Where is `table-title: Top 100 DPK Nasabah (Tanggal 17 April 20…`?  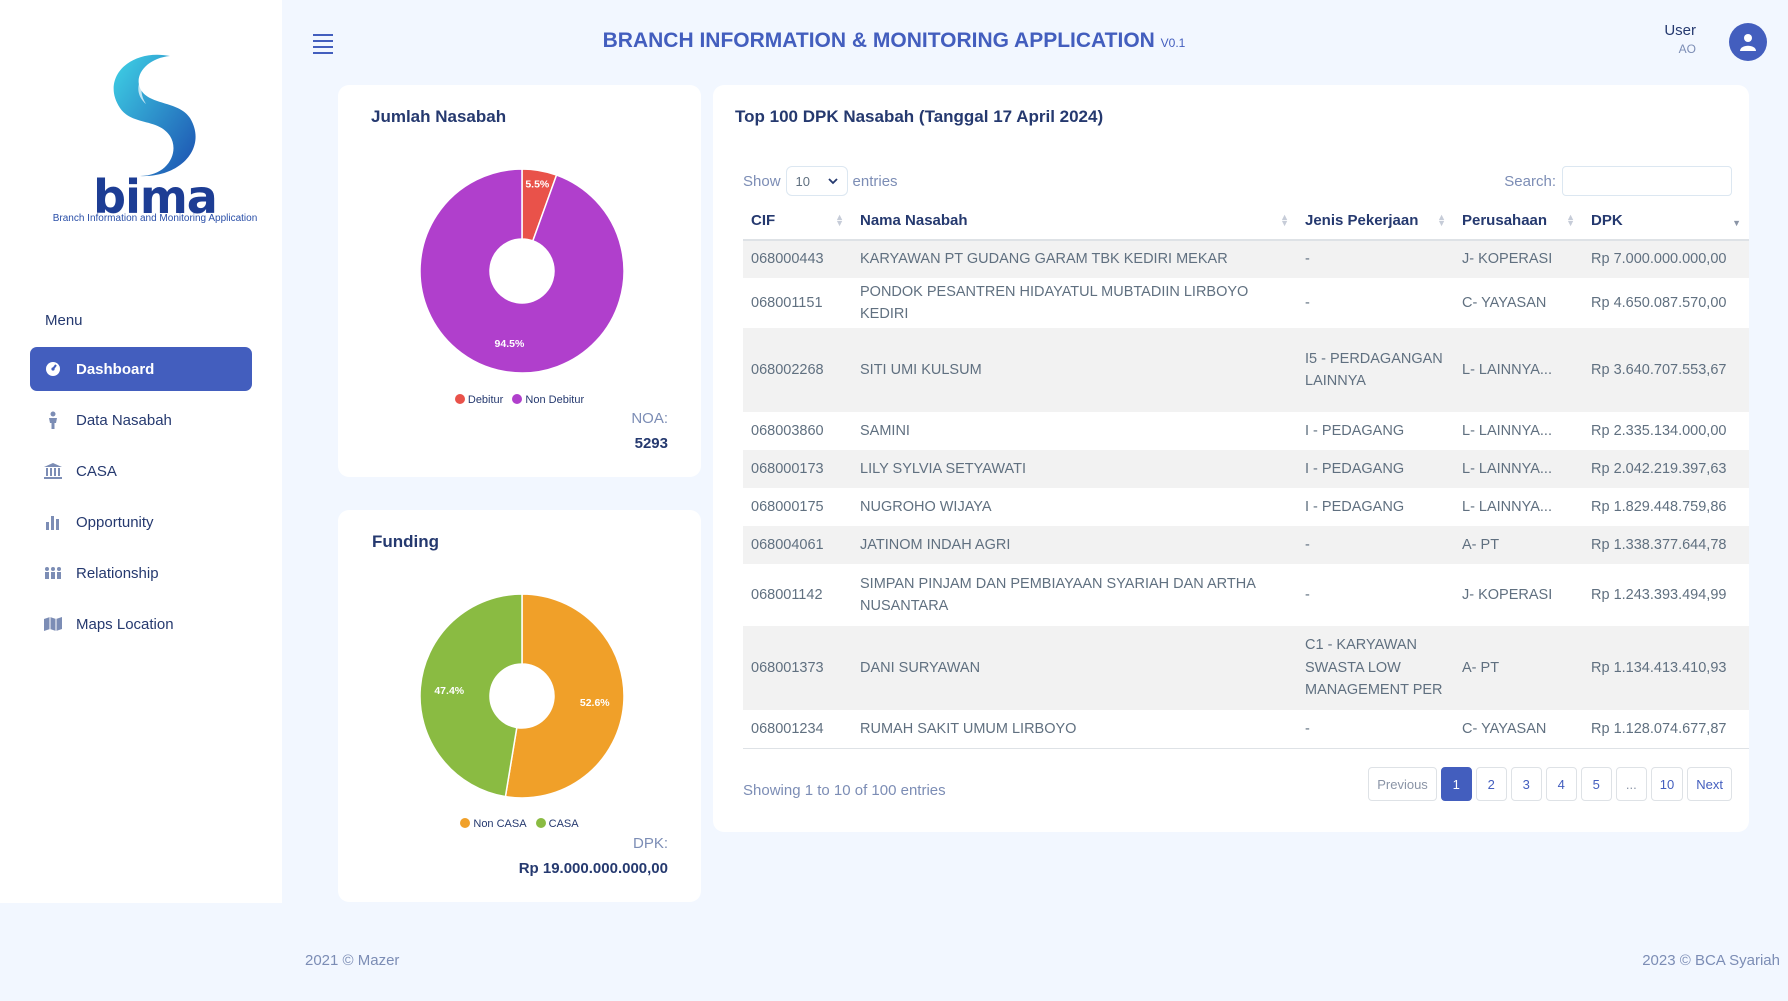 table-title: Top 100 DPK Nasabah (Tanggal 17 April 20… is located at coordinates (919, 116).